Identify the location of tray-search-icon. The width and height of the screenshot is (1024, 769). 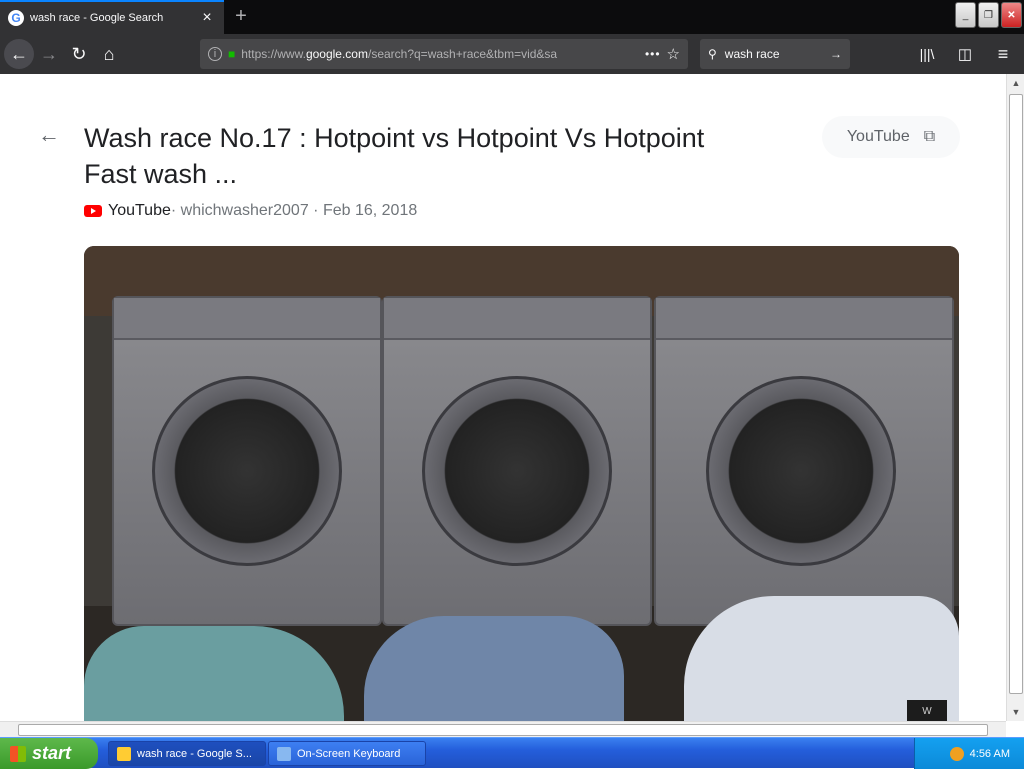
(956, 753).